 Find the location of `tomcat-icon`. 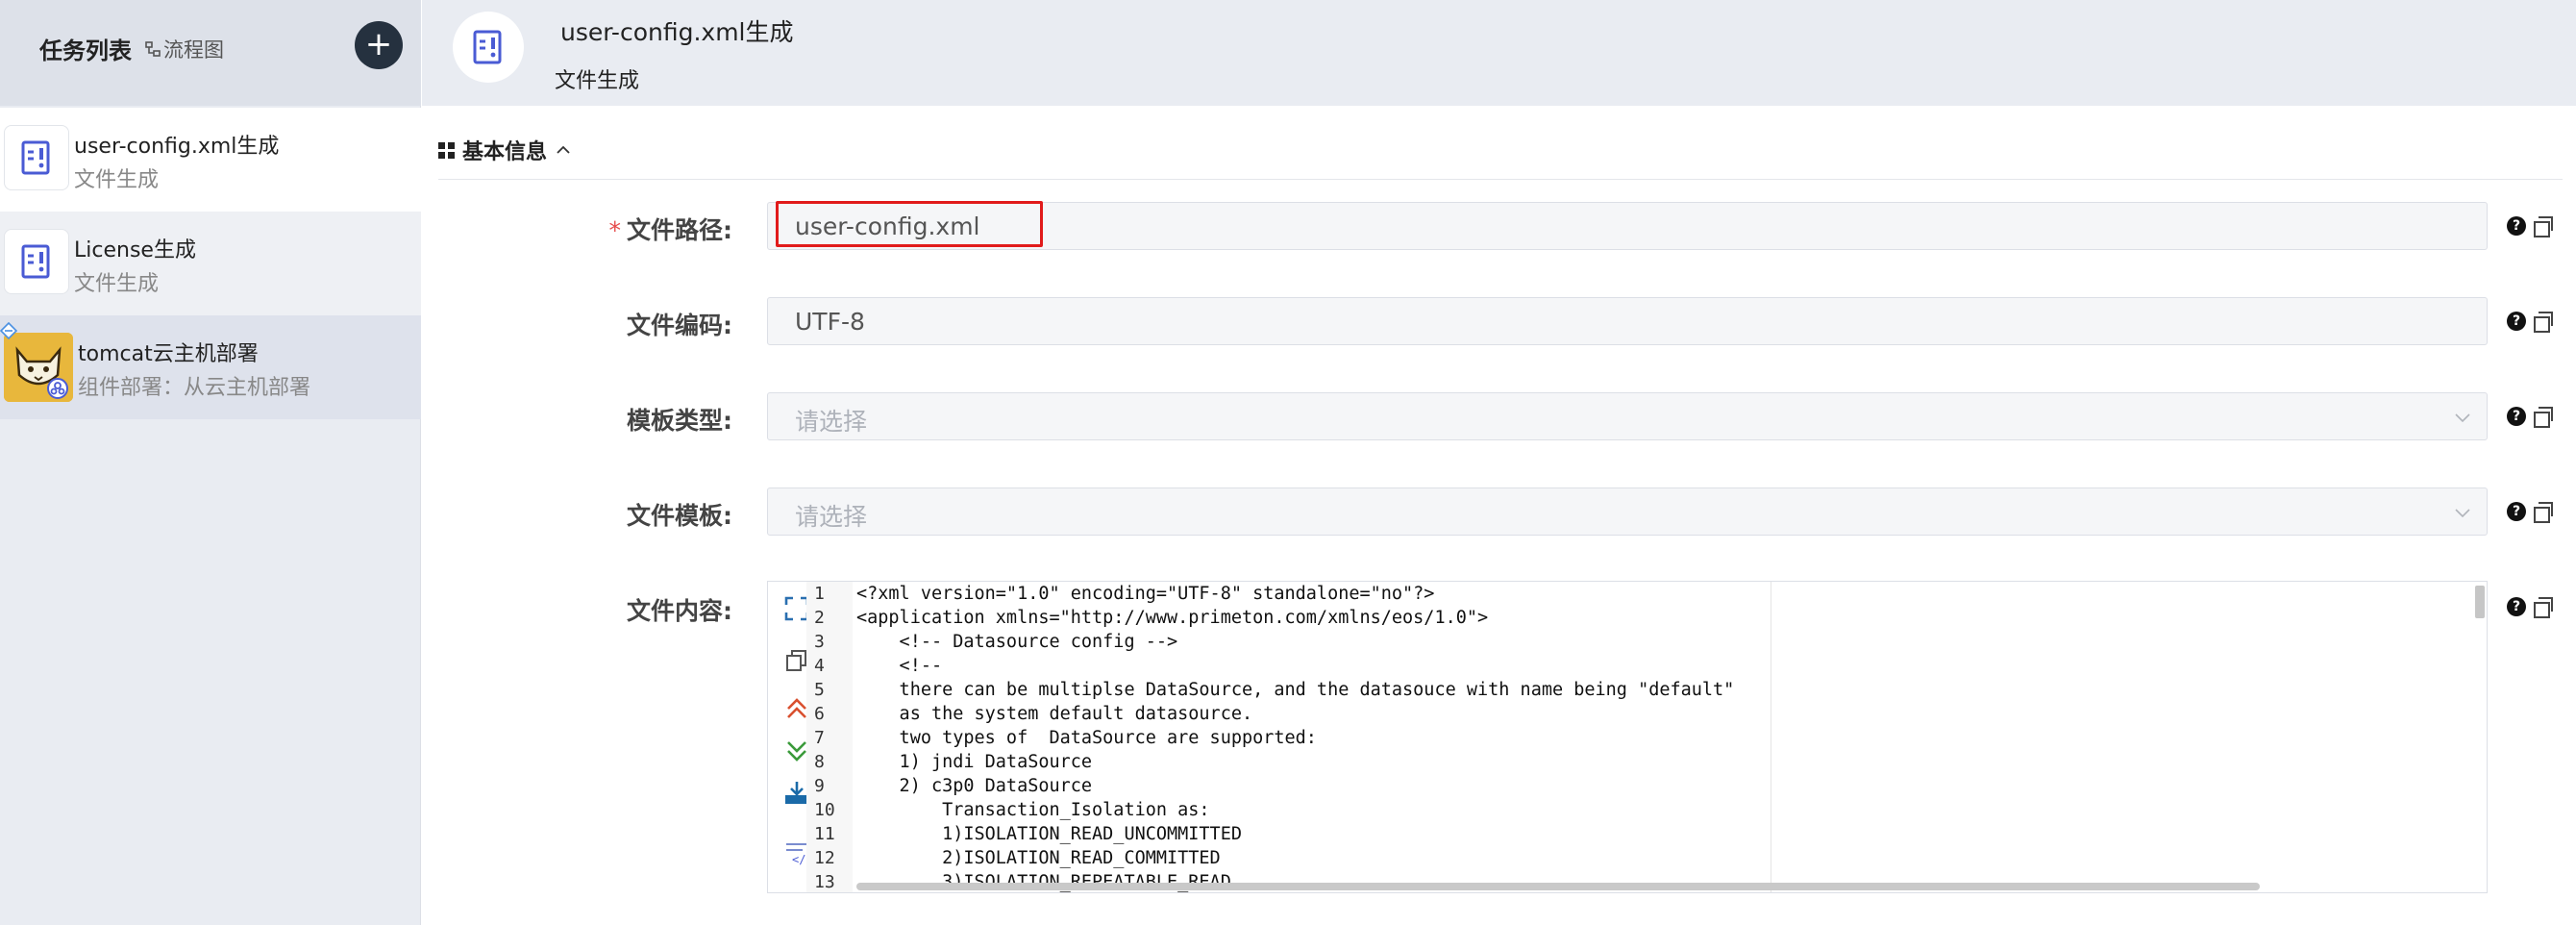

tomcat-icon is located at coordinates (39, 367).